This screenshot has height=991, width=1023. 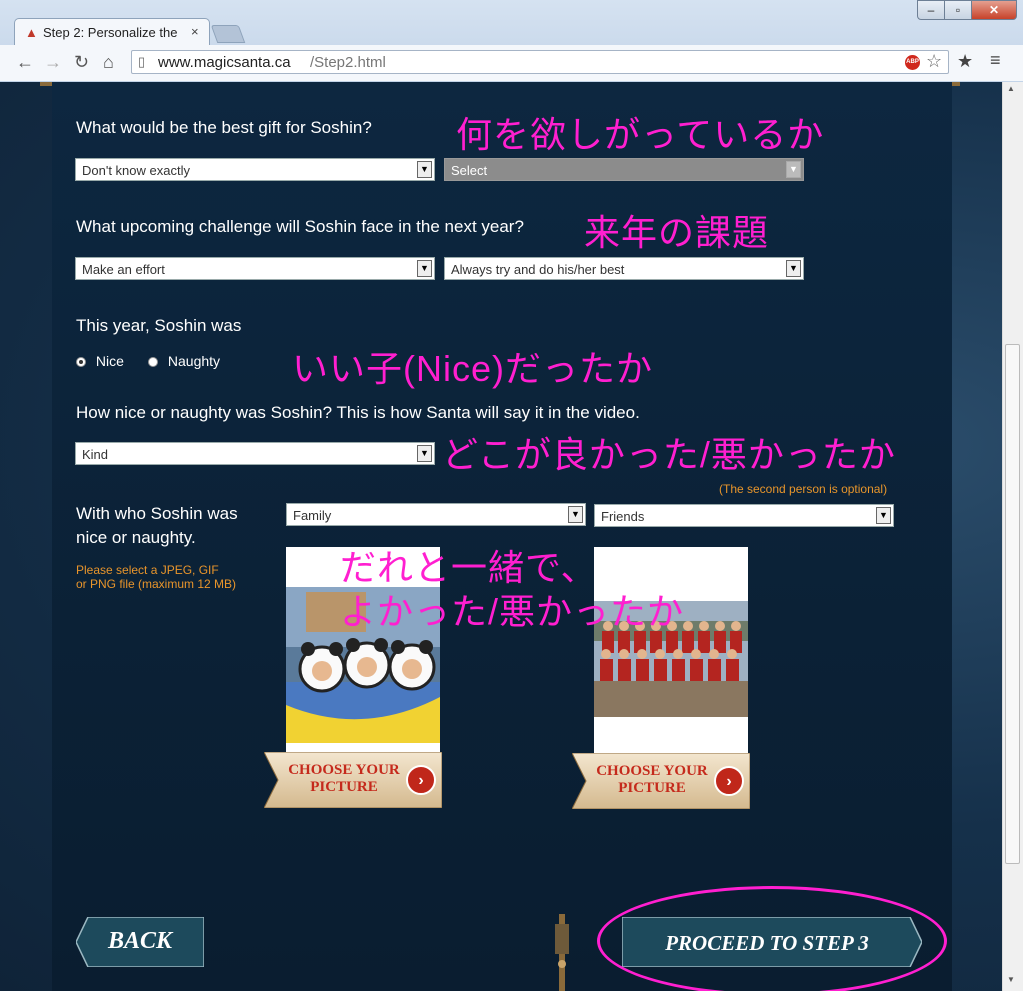 I want to click on menu-icon: ≡, so click(x=995, y=60).